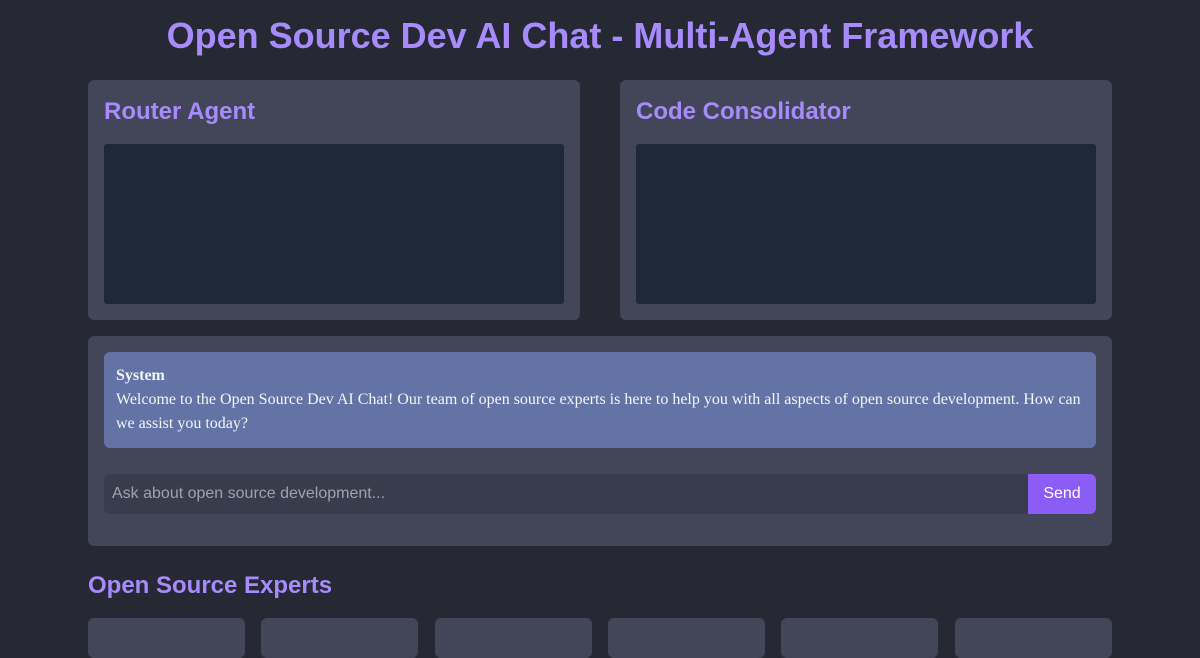 The image size is (1200, 658). I want to click on code-consolidator-title: Code Consolidator, so click(743, 111).